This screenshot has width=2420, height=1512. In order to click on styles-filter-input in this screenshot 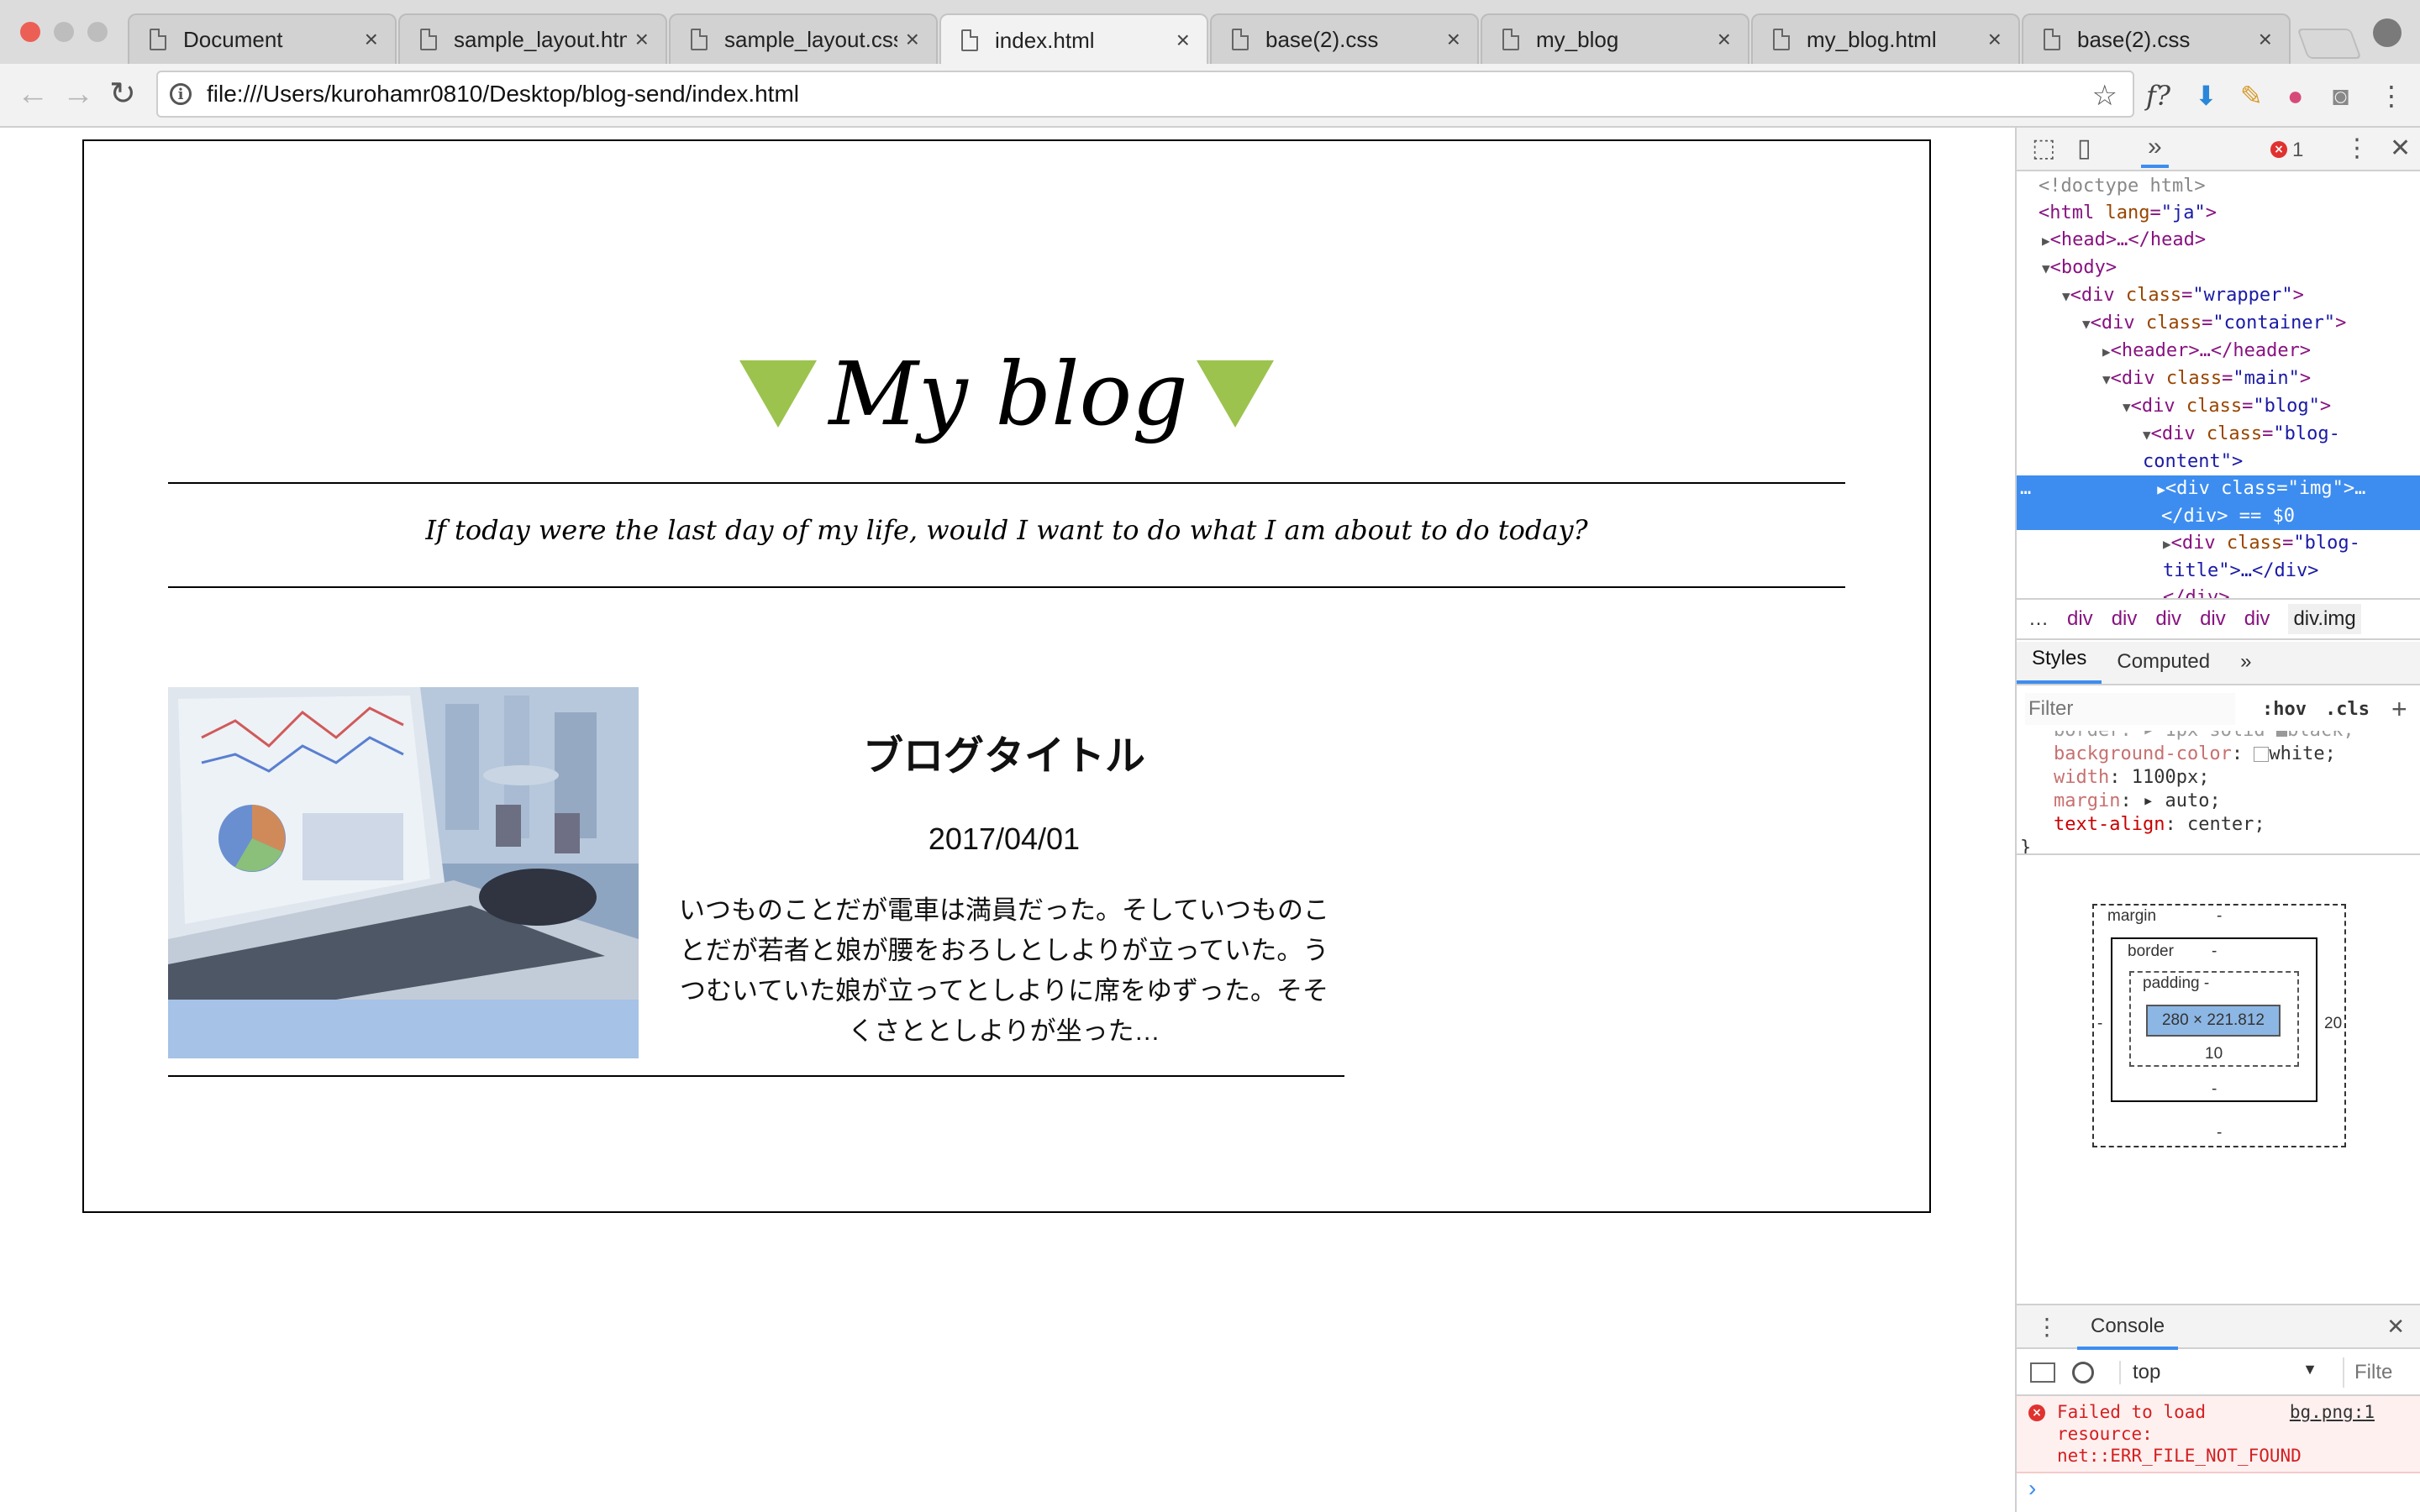, I will do `click(2130, 709)`.